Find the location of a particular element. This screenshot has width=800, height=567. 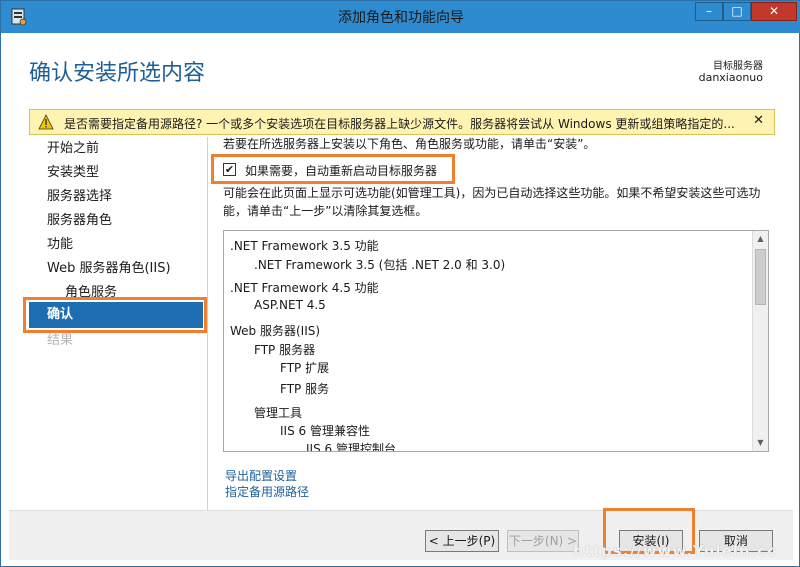

nav-item-before-you-begin: 开始之前 is located at coordinates (73, 147).